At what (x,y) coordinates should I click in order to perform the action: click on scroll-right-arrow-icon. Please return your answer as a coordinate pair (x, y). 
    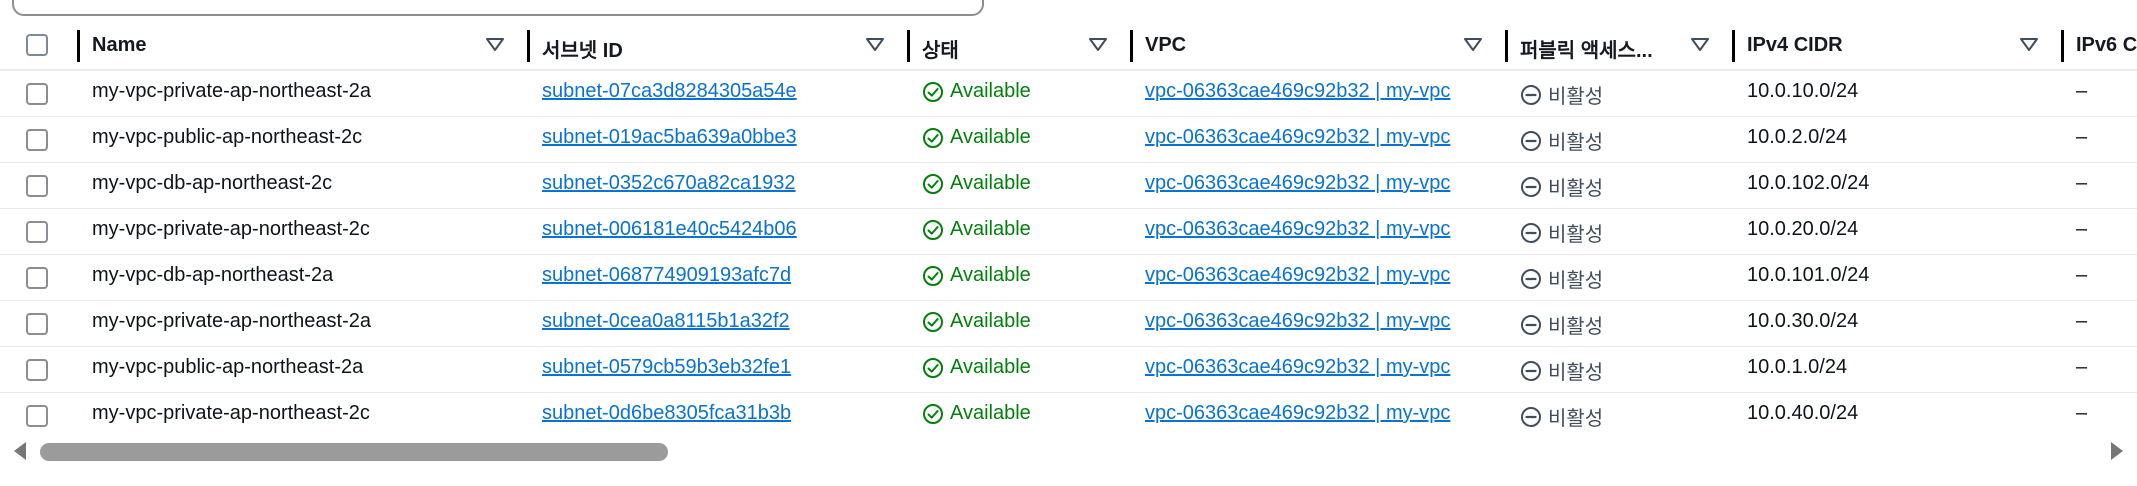
    Looking at the image, I should click on (2117, 451).